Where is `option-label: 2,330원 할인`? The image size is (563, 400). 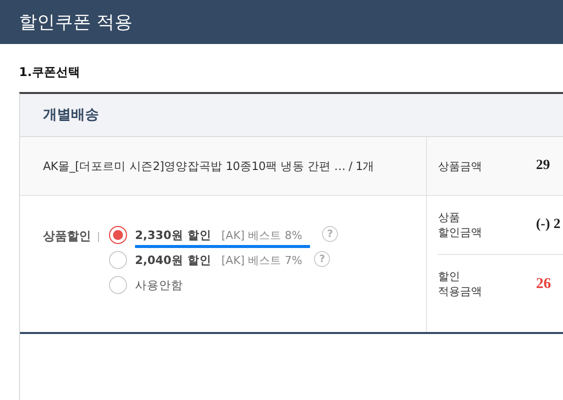 option-label: 2,330원 할인 is located at coordinates (173, 235).